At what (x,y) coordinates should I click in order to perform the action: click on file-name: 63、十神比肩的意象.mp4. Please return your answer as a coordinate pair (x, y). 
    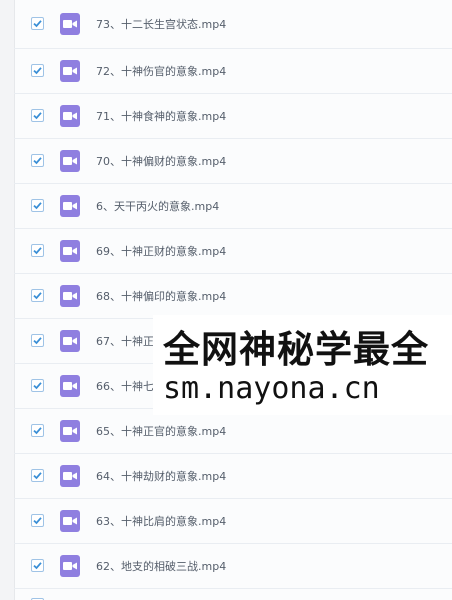
    Looking at the image, I should click on (161, 521).